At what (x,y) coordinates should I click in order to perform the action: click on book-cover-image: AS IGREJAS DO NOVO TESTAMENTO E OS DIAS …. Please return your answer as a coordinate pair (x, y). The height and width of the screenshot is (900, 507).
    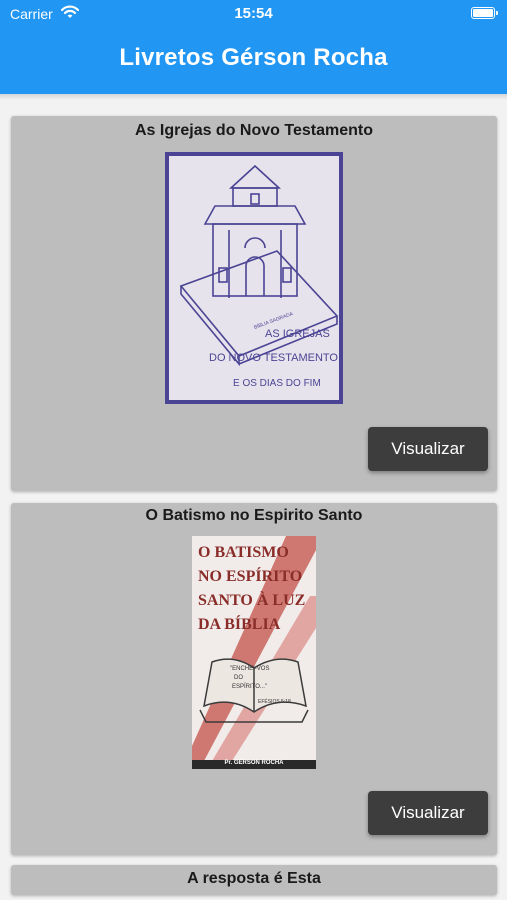
    Looking at the image, I should click on (254, 278).